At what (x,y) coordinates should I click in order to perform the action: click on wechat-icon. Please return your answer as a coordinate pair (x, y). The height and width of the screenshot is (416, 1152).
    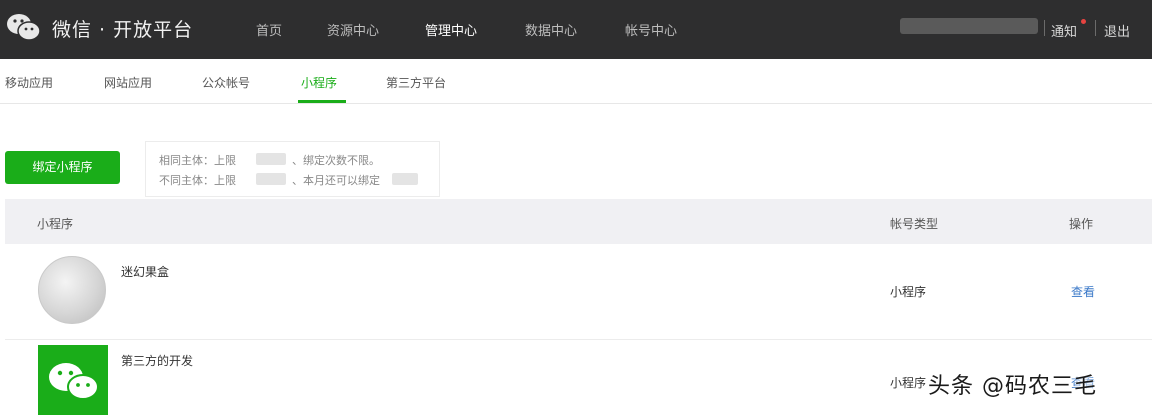
    Looking at the image, I should click on (73, 380).